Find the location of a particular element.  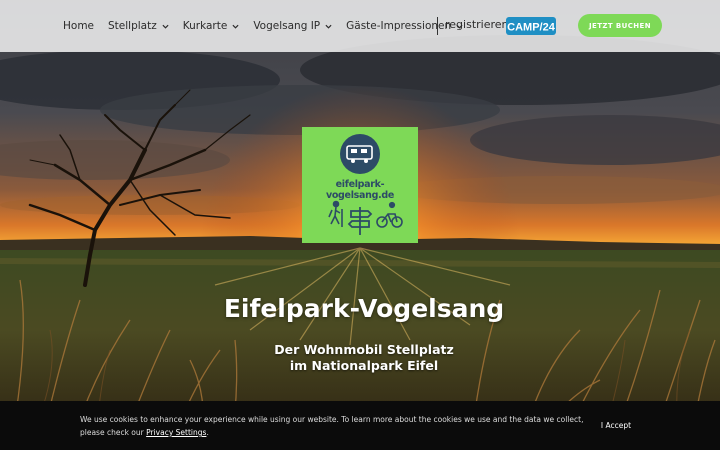

cyclist-icon is located at coordinates (389, 214).